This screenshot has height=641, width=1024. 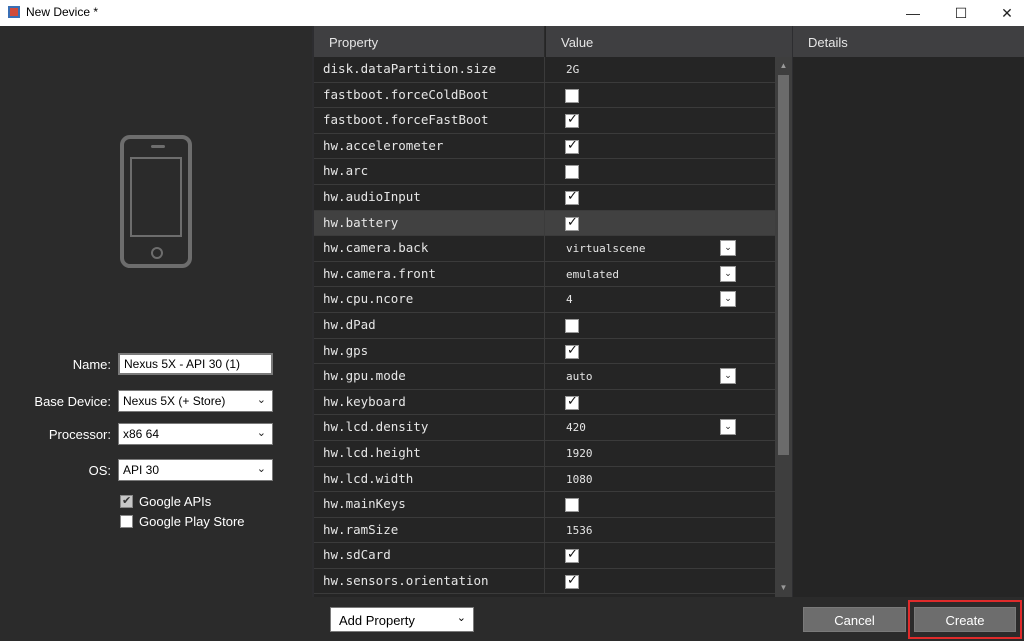 I want to click on table-row: hw.sensors.orientation ✓, so click(x=544, y=581).